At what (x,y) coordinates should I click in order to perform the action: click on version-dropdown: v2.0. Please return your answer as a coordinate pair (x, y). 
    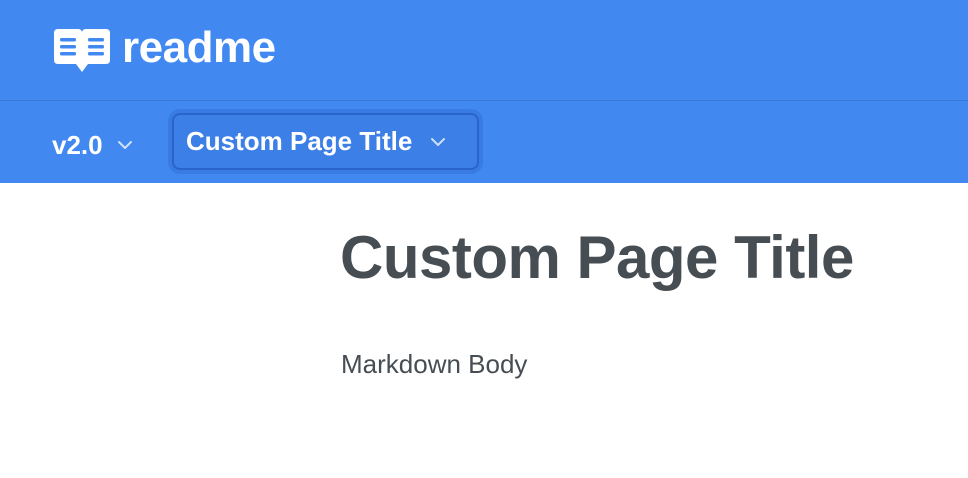
    Looking at the image, I should click on (92, 145).